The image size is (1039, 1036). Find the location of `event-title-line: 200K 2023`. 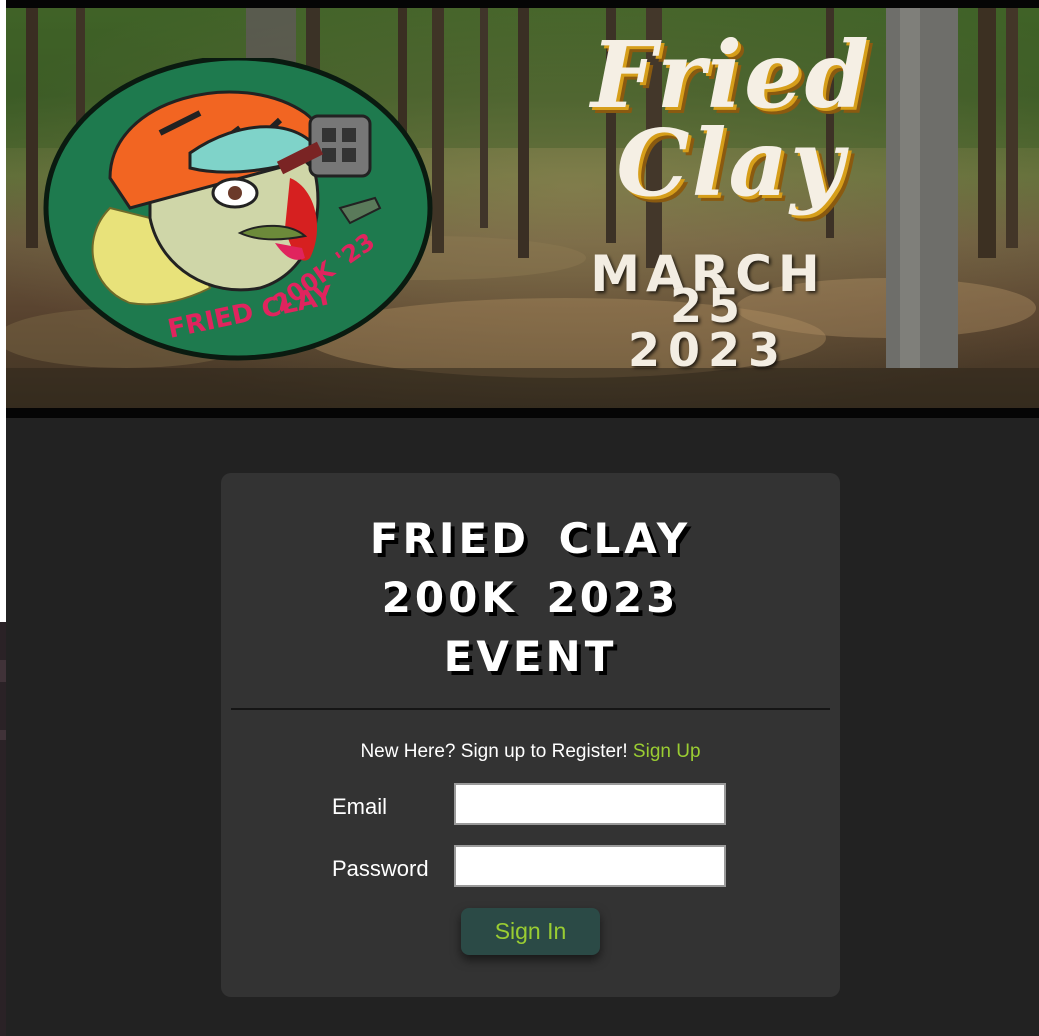

event-title-line: 200K 2023 is located at coordinates (530, 597).